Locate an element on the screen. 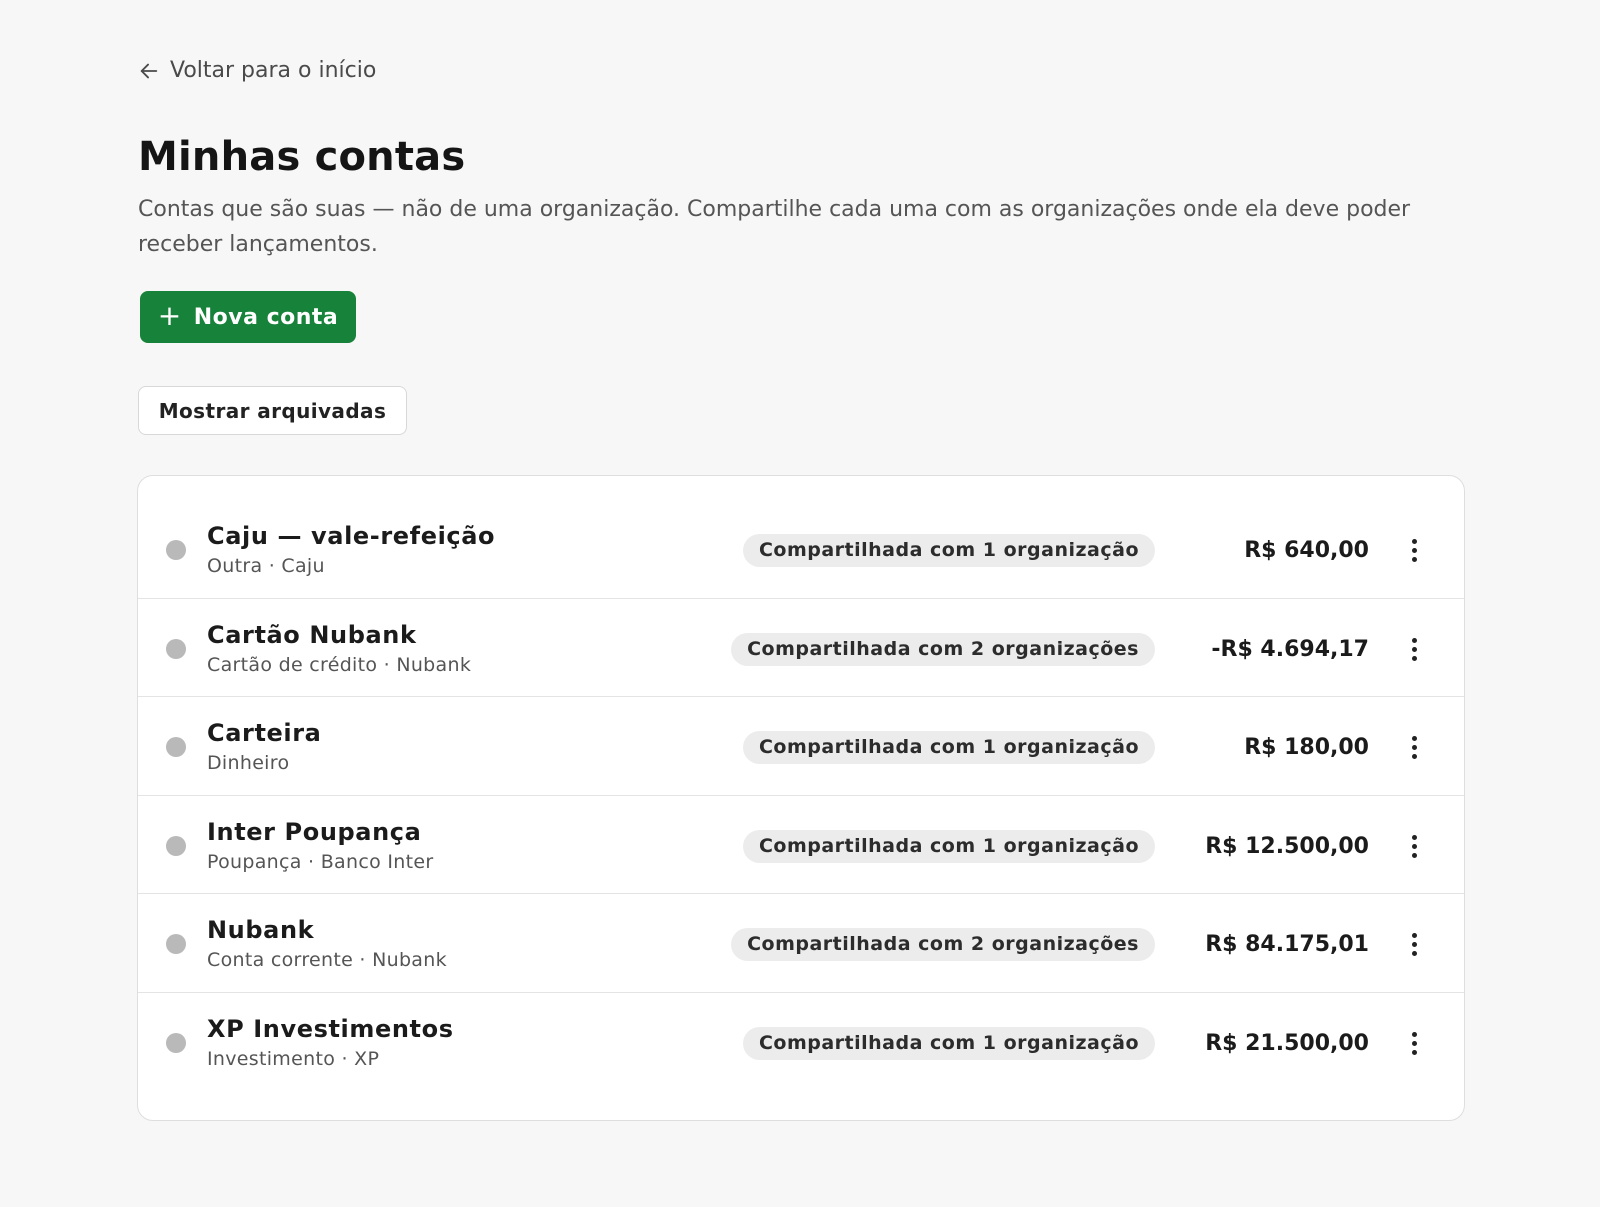 This screenshot has height=1207, width=1600. account-name: Cartão Nubank is located at coordinates (312, 634).